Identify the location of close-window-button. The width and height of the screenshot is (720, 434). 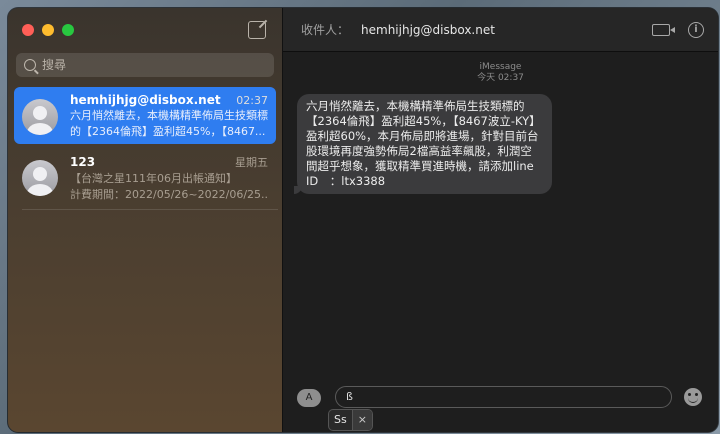
(28, 30).